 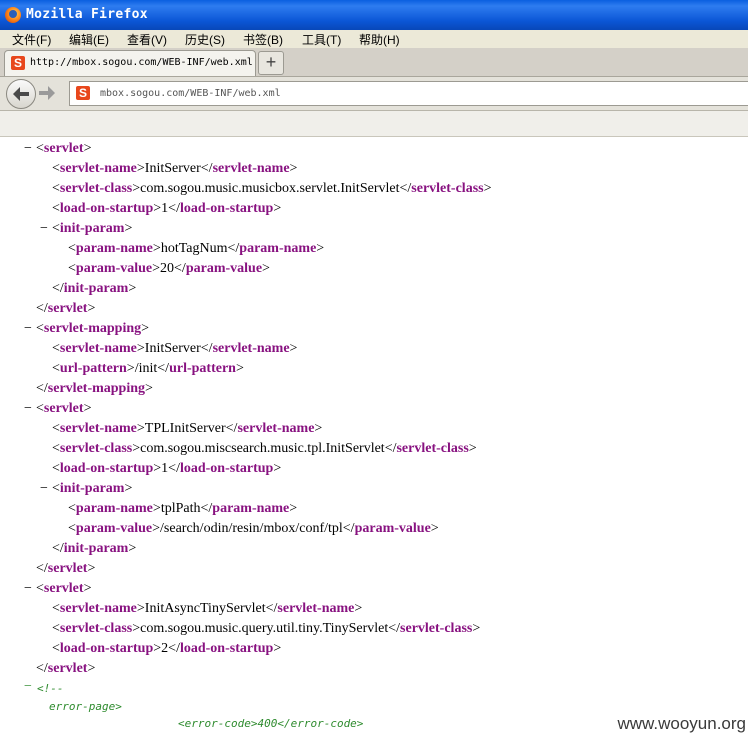 What do you see at coordinates (92, 488) in the screenshot?
I see `xml-tag-name: init-param` at bounding box center [92, 488].